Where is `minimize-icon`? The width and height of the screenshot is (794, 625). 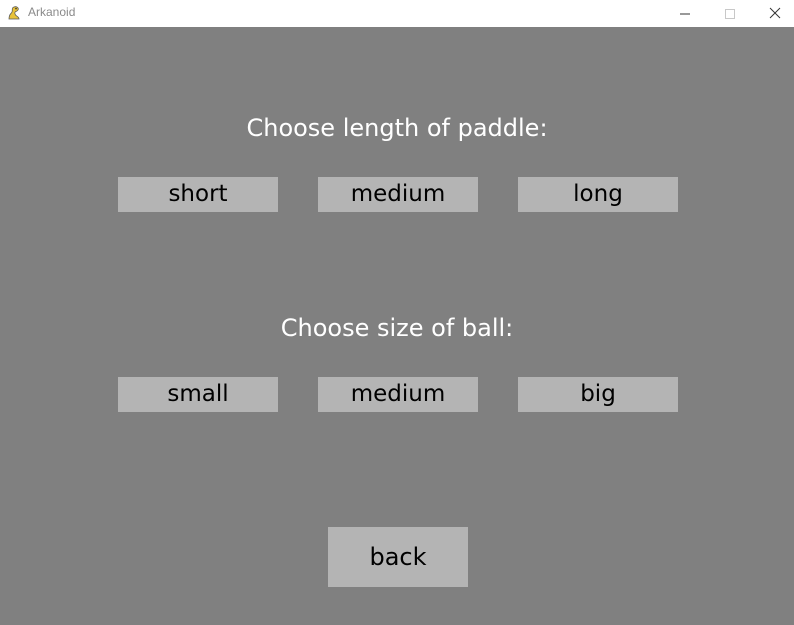
minimize-icon is located at coordinates (684, 13).